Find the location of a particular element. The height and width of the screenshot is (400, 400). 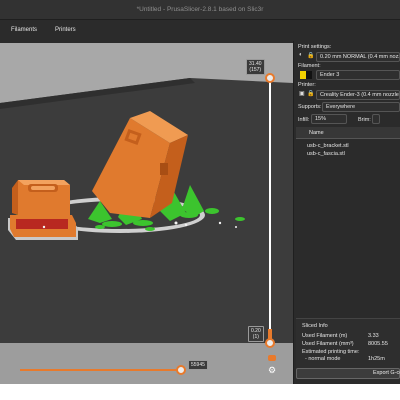

layer-slider-bottom-knob is located at coordinates (270, 343).